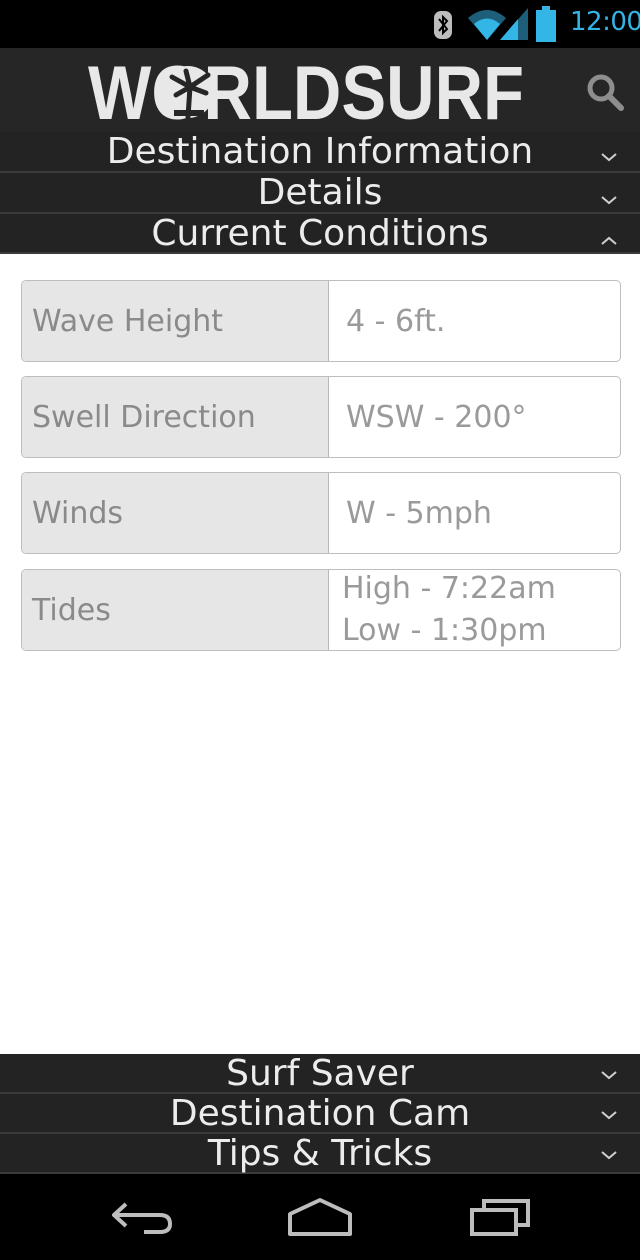 The width and height of the screenshot is (640, 1260). I want to click on condition-value: WSW - 200°, so click(436, 417).